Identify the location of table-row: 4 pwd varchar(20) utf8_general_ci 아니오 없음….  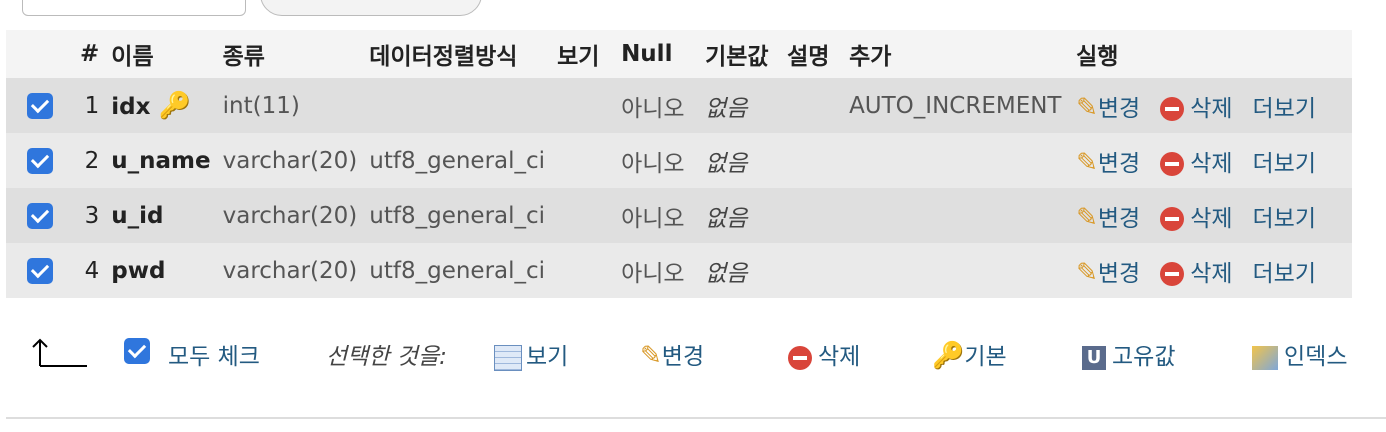
(679, 270).